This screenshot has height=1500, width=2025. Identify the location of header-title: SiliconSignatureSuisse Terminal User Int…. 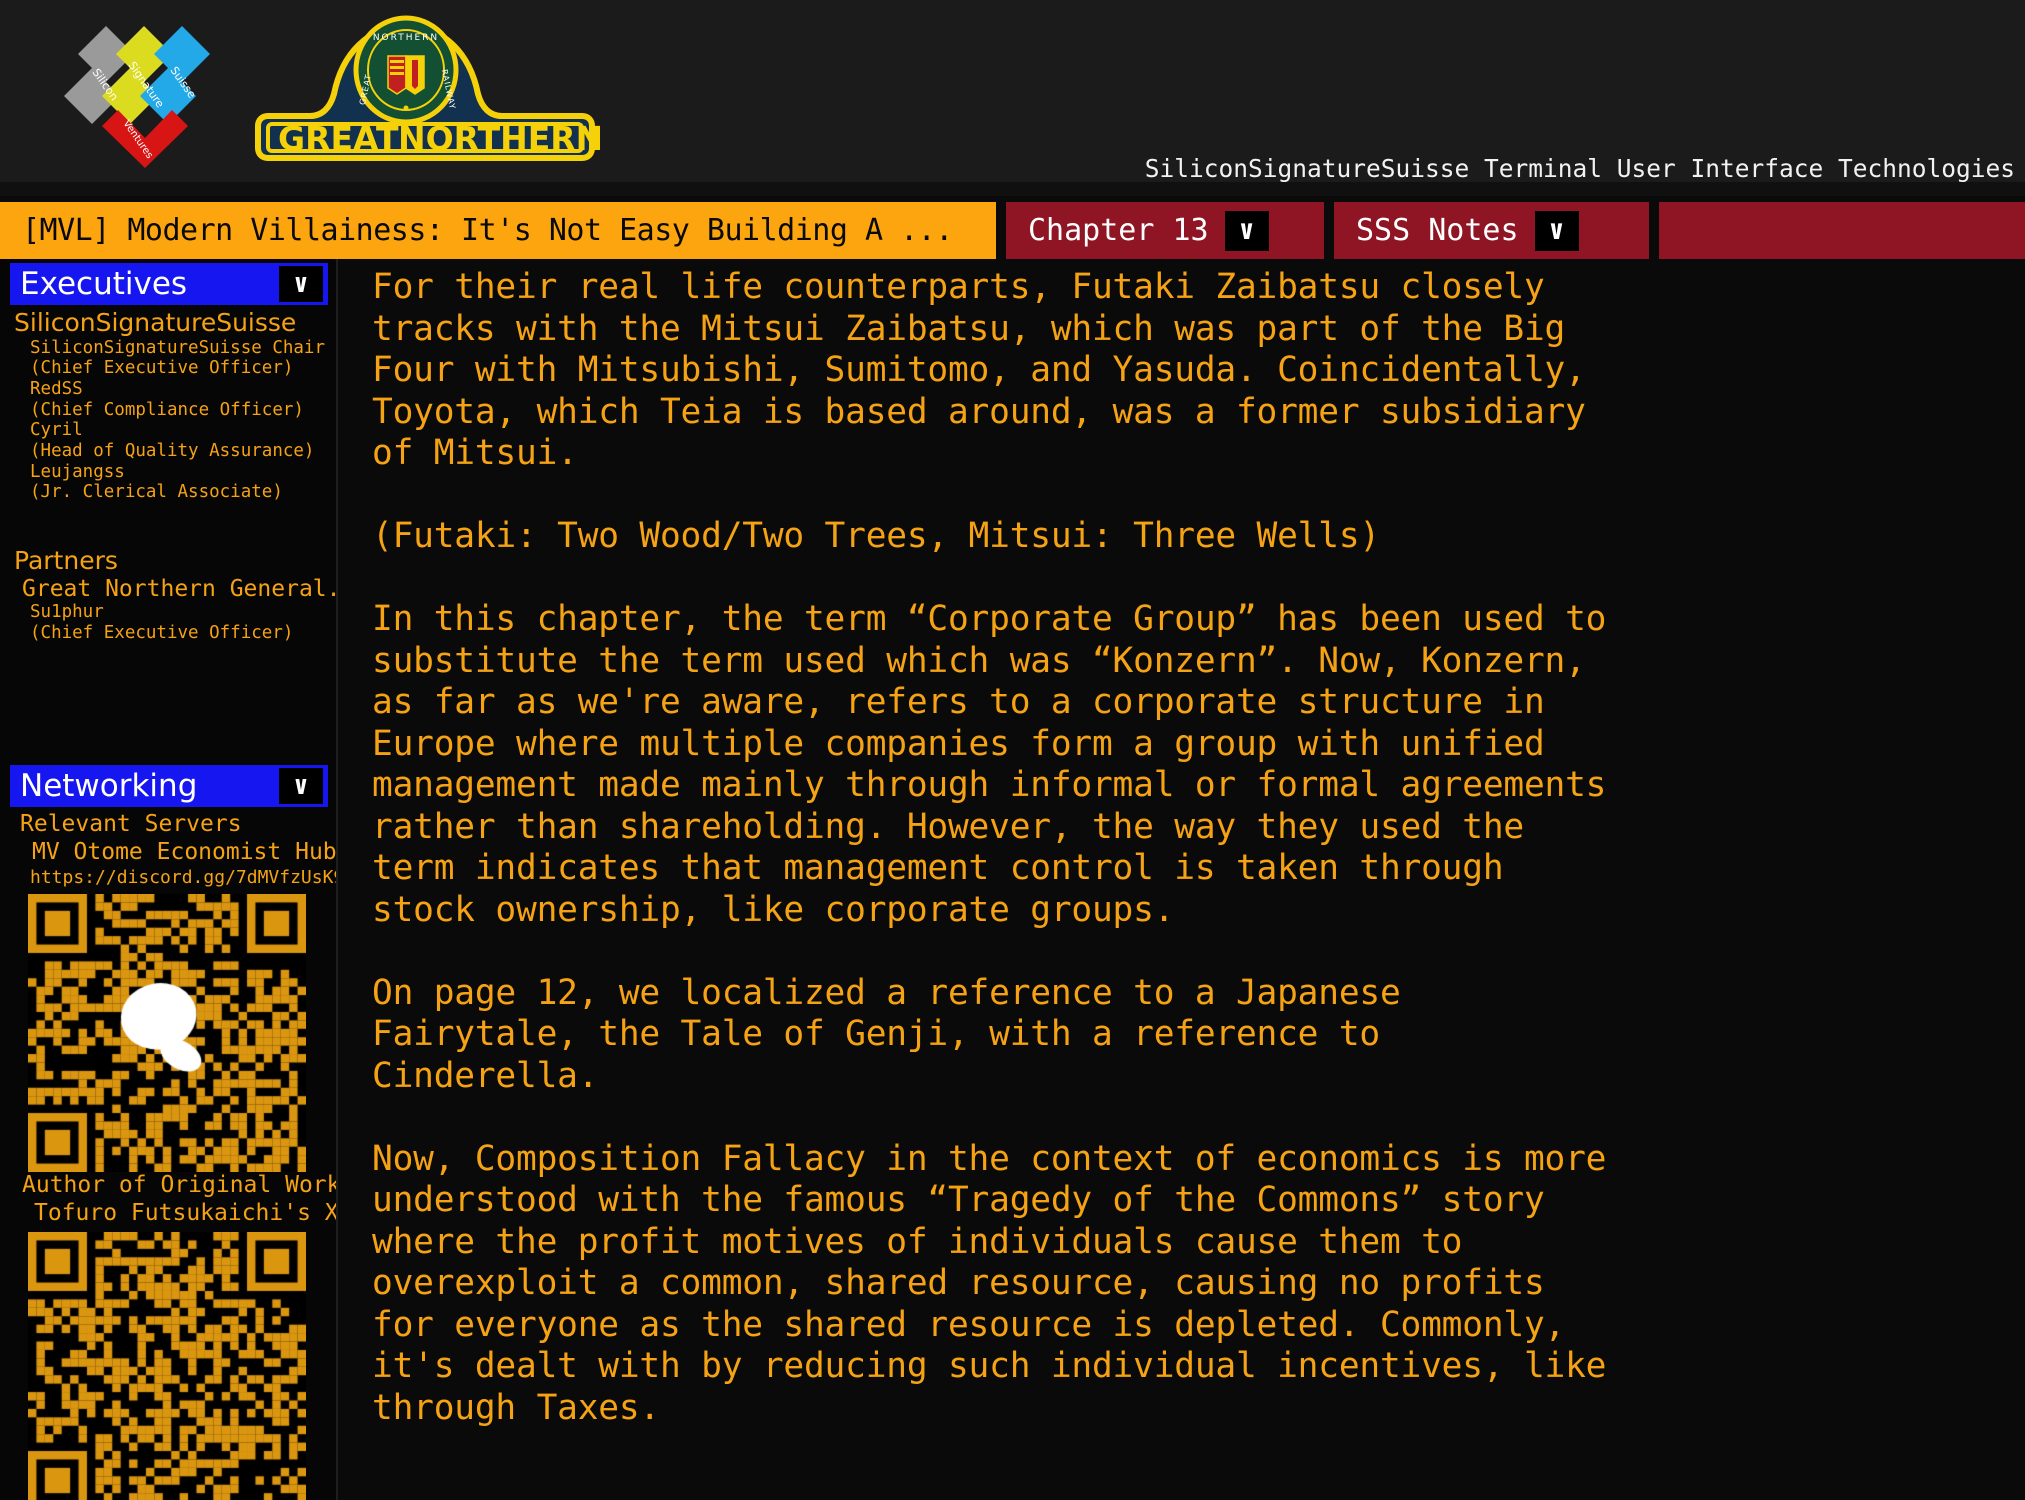
(1579, 168).